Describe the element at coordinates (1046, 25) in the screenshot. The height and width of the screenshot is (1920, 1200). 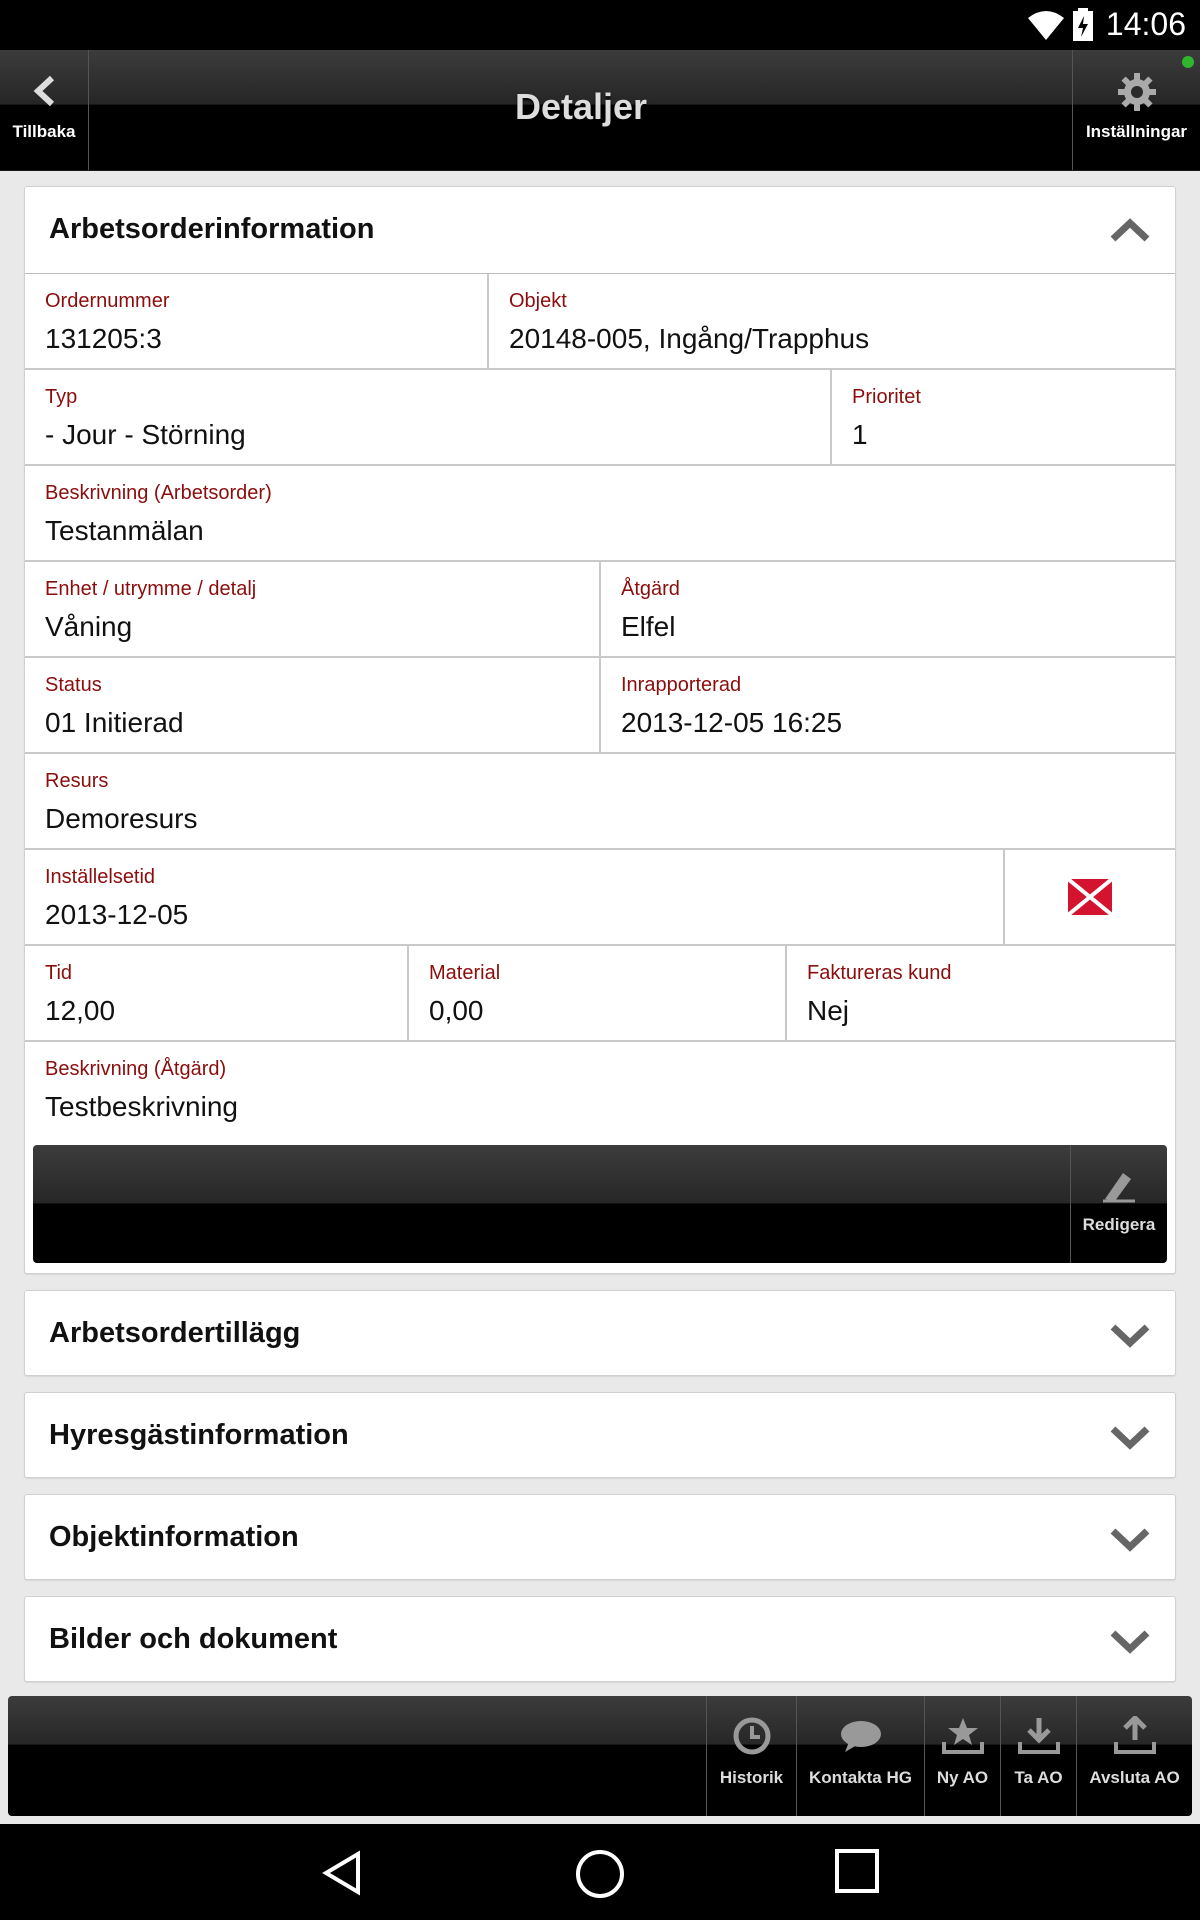
I see `wifi-icon` at that location.